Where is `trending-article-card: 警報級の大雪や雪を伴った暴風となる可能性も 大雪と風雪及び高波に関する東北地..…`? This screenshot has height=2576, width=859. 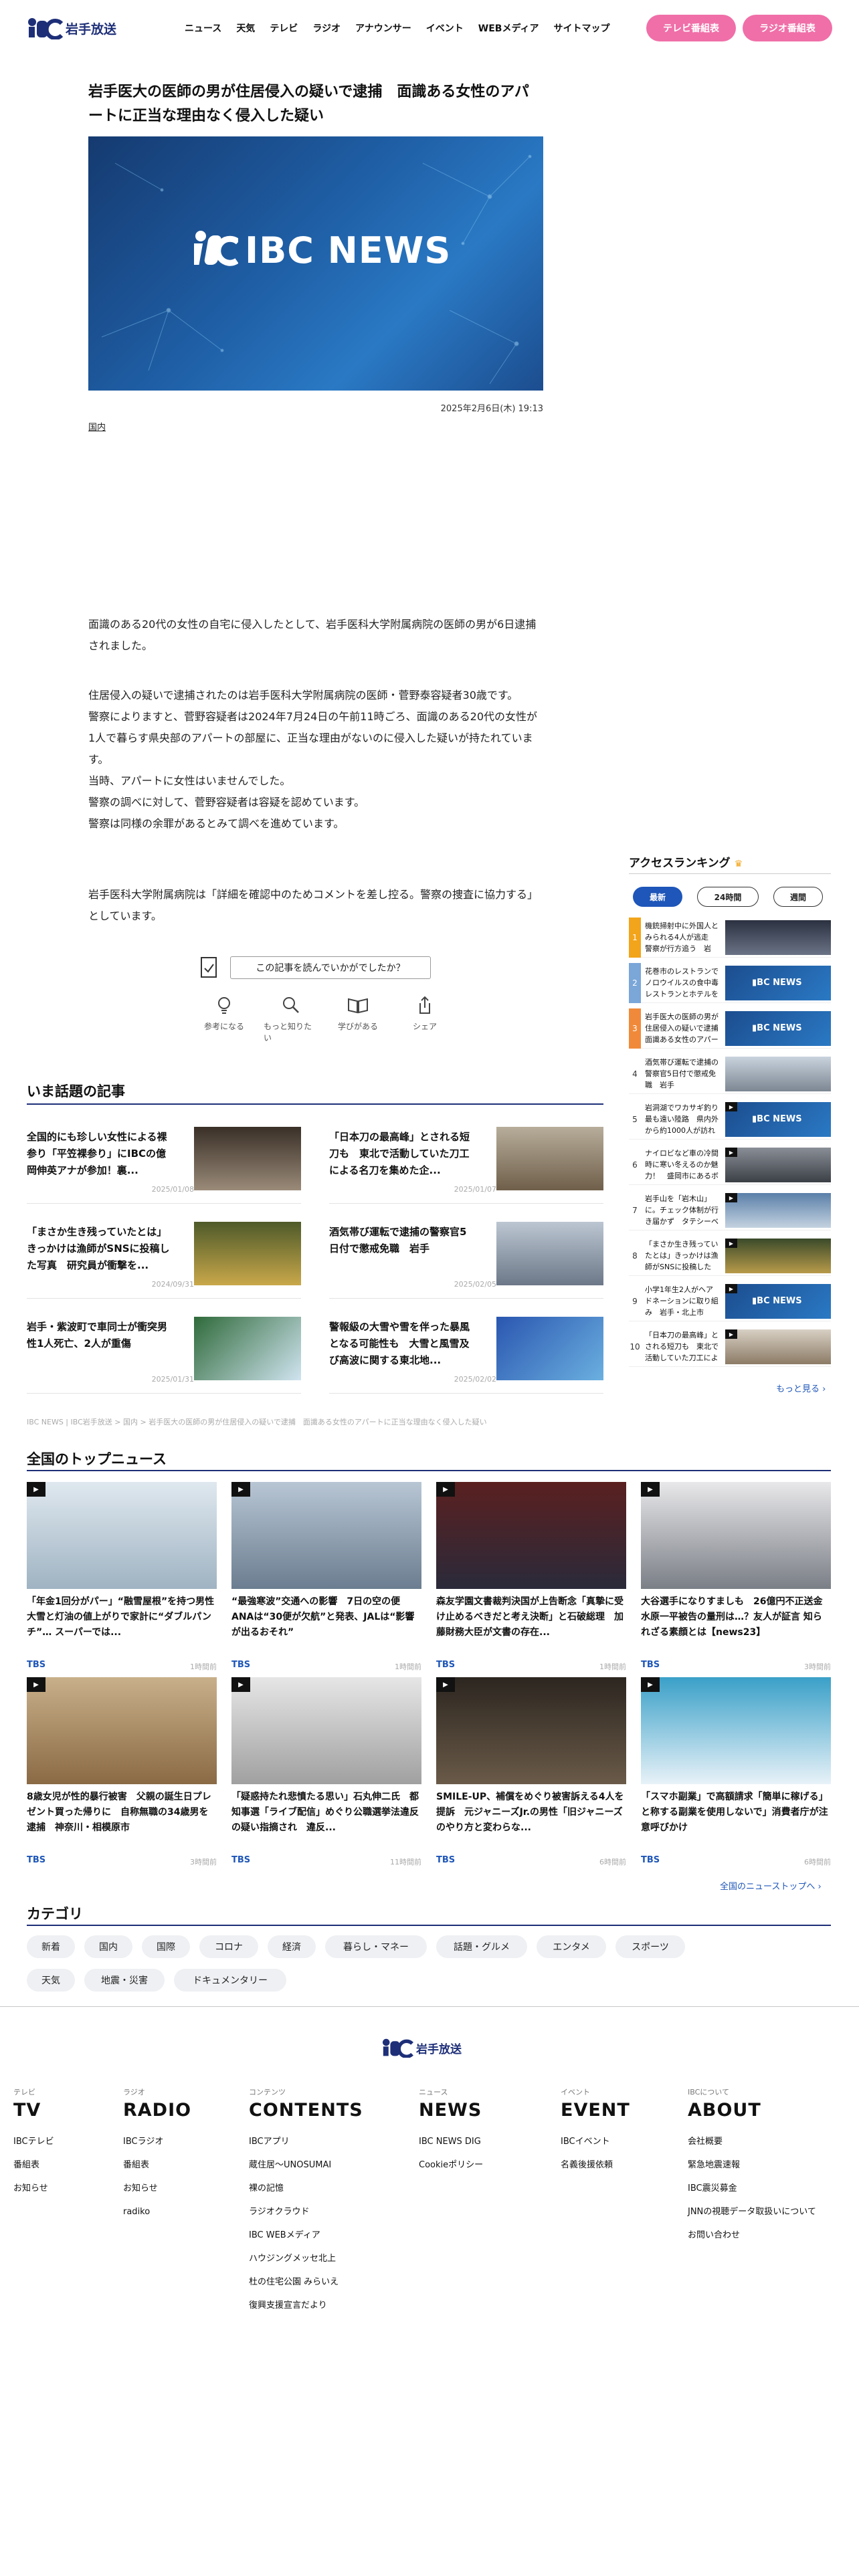 trending-article-card: 警報級の大雪や雪を伴った暴風となる可能性も 大雪と風雪及び高波に関する東北地..… is located at coordinates (466, 1353).